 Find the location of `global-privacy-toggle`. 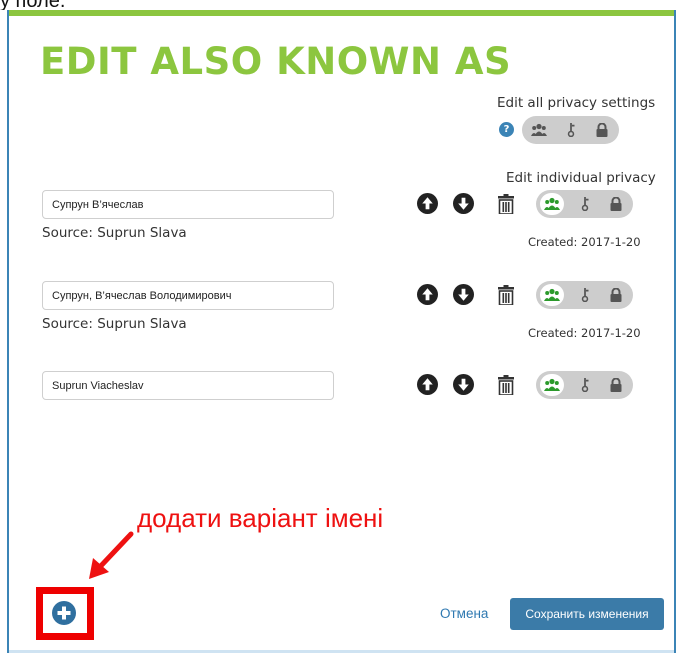

global-privacy-toggle is located at coordinates (570, 130).